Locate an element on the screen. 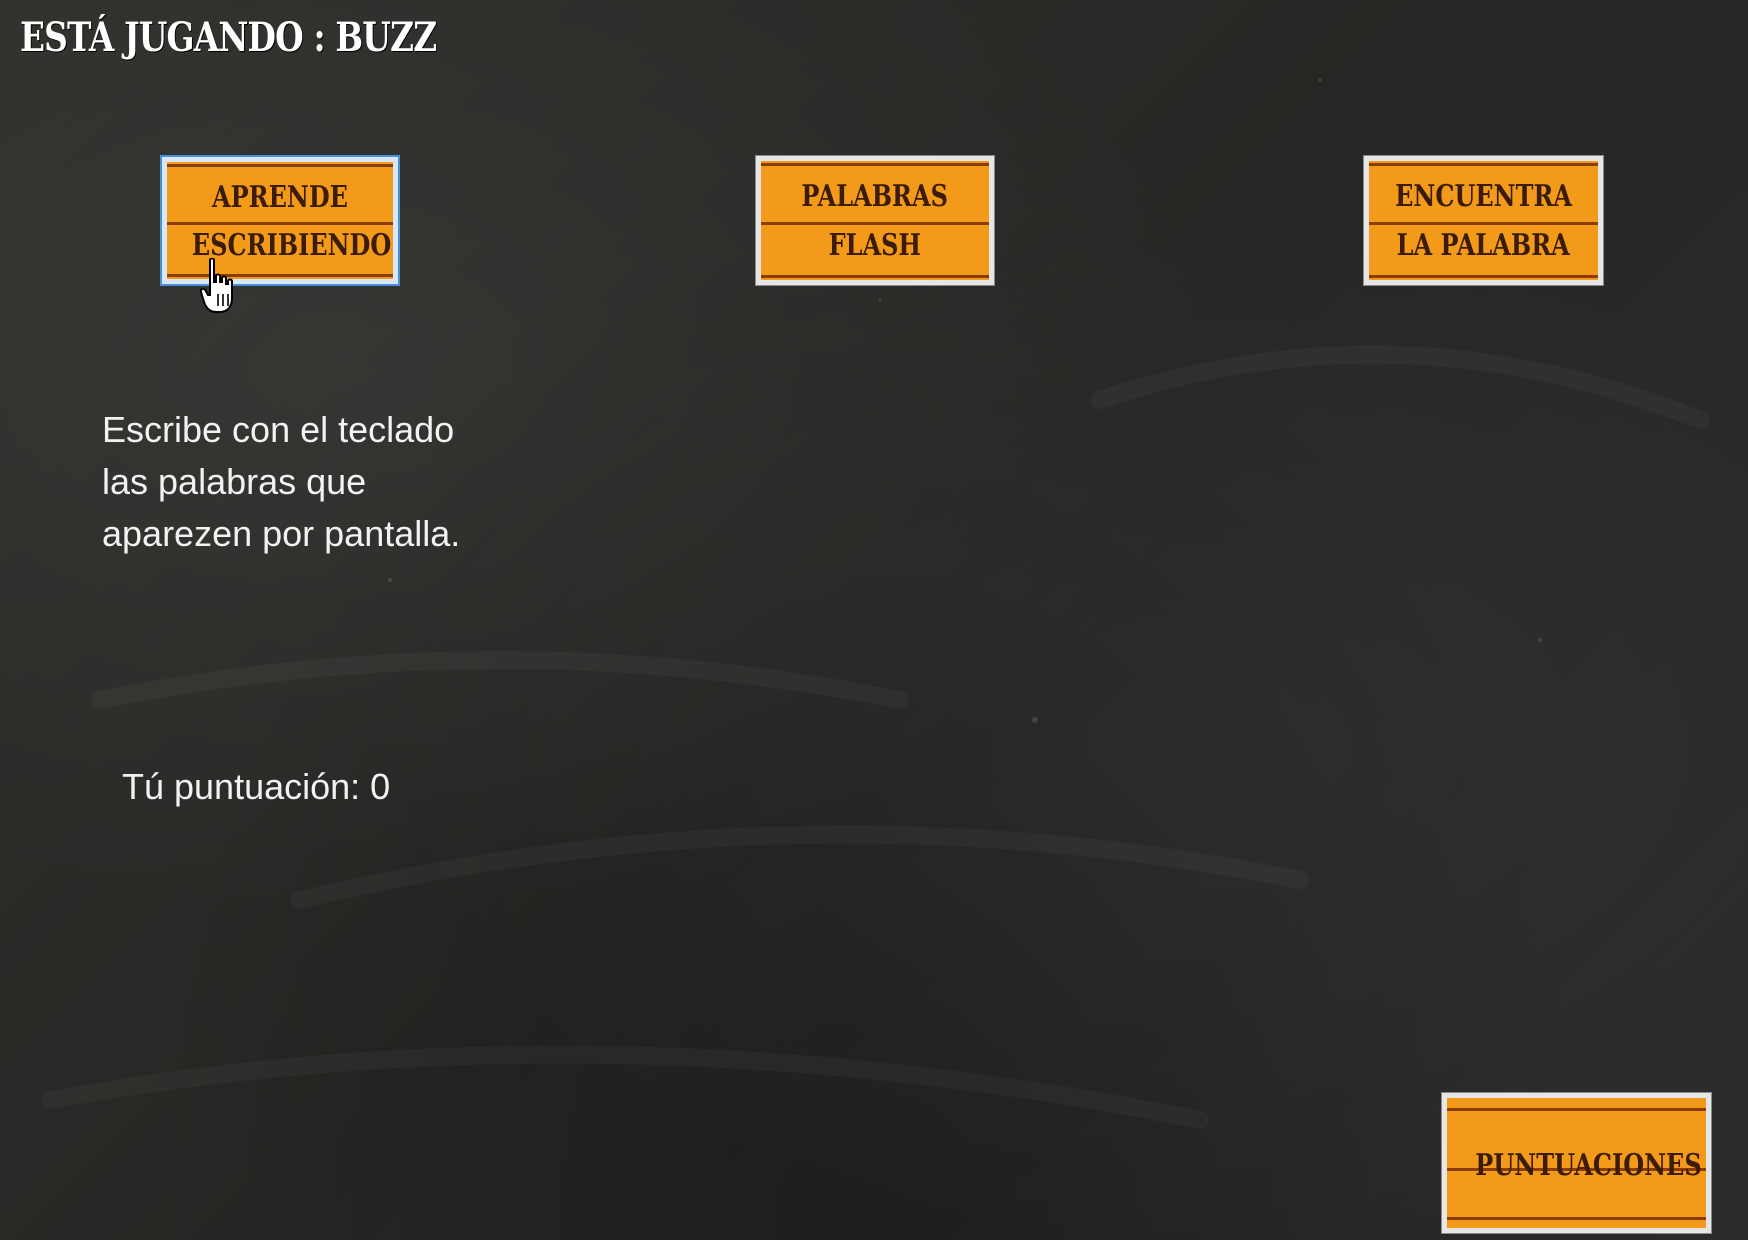 The image size is (1748, 1240). hand-pointer-icon is located at coordinates (216, 285).